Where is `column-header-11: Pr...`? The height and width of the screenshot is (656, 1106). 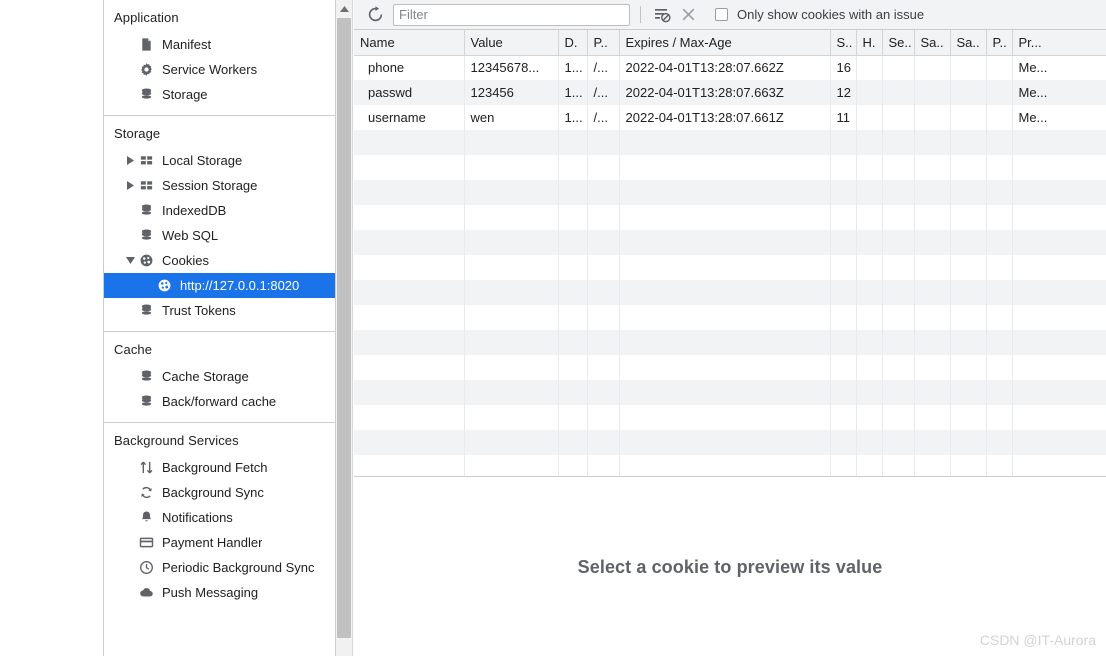 column-header-11: Pr... is located at coordinates (1059, 43).